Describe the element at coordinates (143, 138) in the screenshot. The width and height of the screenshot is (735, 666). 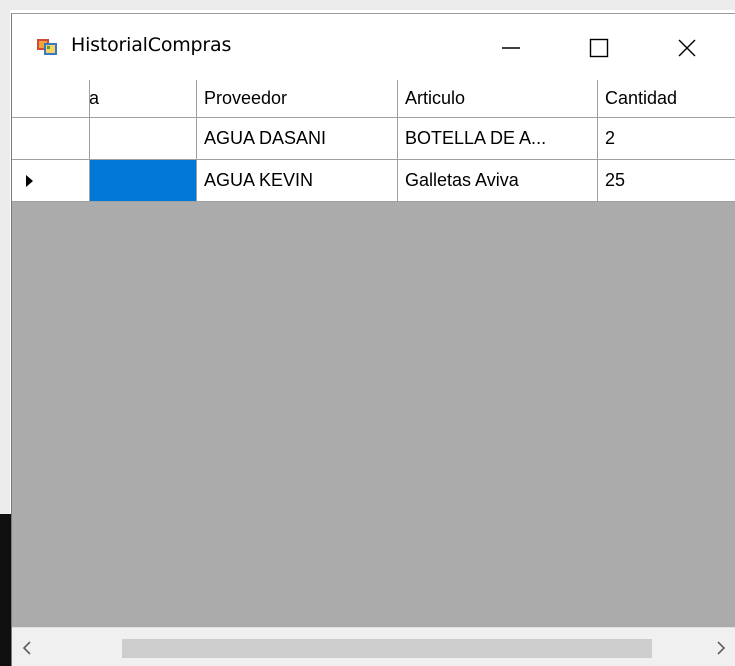
I see `table-cell` at that location.